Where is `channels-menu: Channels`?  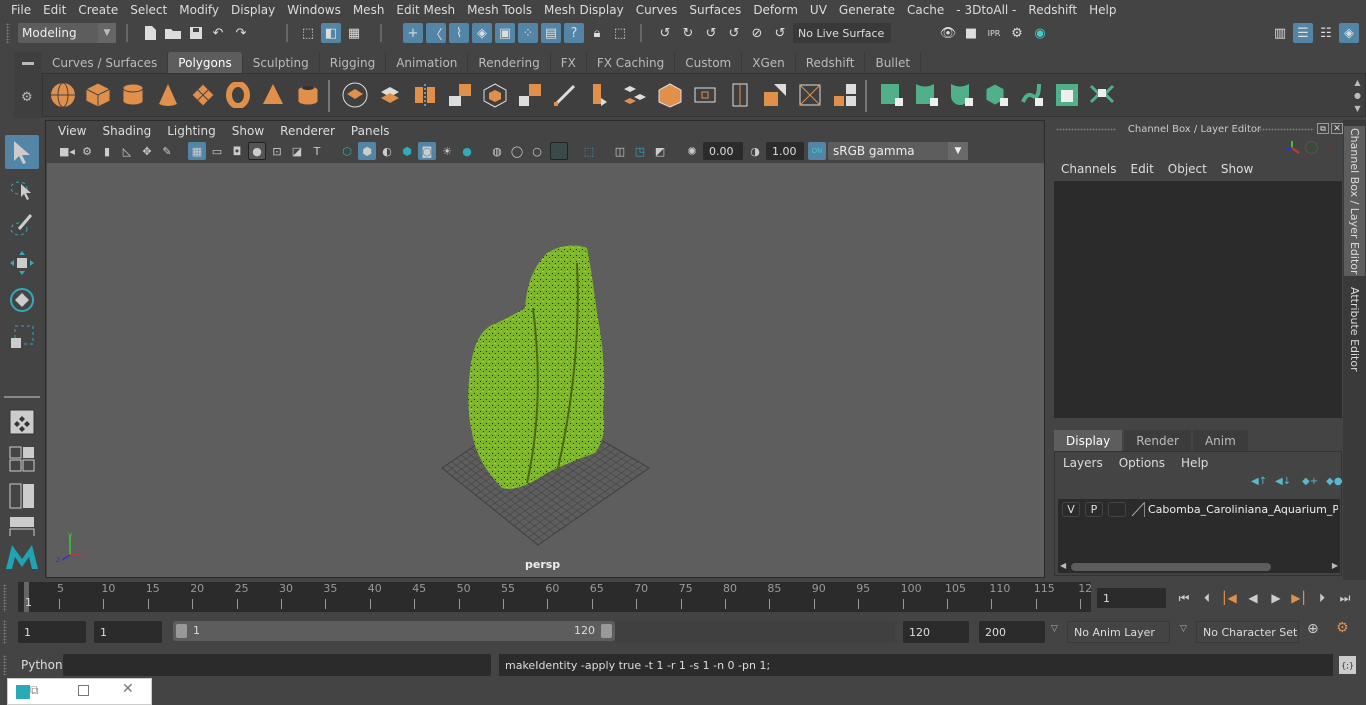 channels-menu: Channels is located at coordinates (1089, 169).